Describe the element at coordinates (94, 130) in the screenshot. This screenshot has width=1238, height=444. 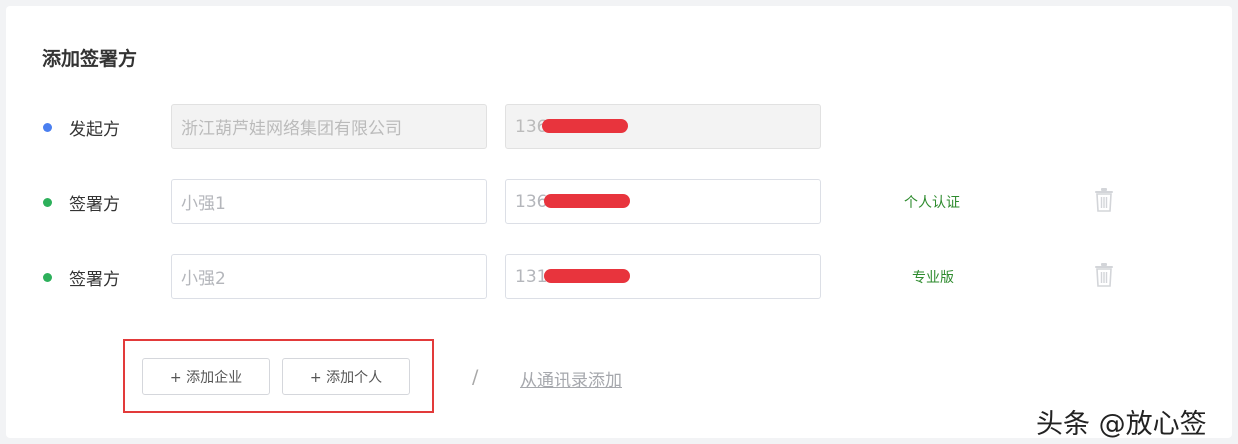
I see `role-label: 发起方` at that location.